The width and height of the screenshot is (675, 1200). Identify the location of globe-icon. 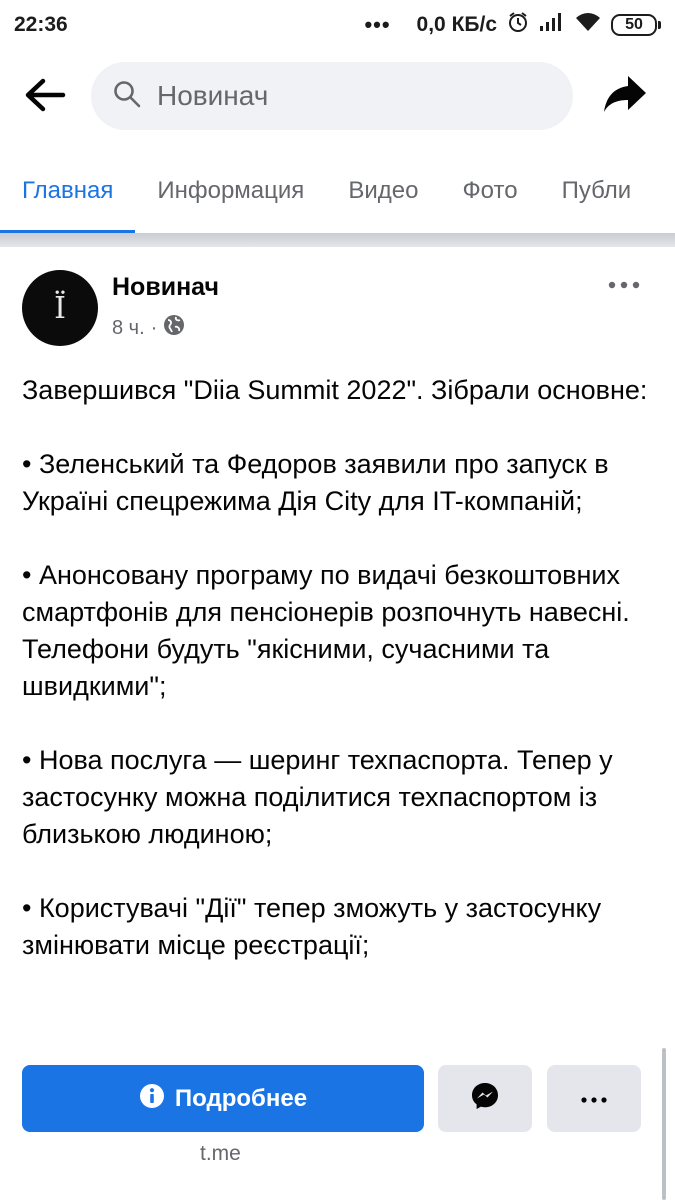
(174, 328).